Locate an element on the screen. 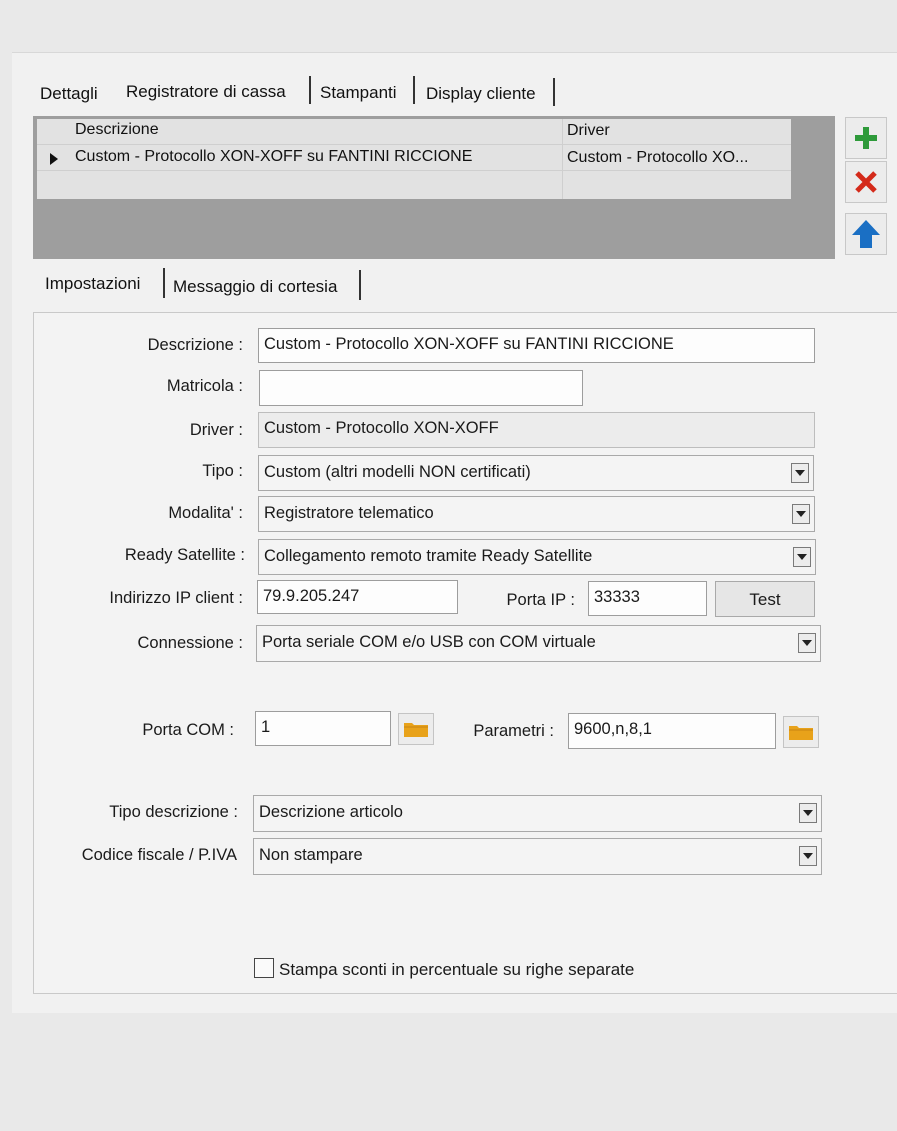 The image size is (897, 1131). codice-fiscale-label: Codice fiscale / P.IVA is located at coordinates (159, 855).